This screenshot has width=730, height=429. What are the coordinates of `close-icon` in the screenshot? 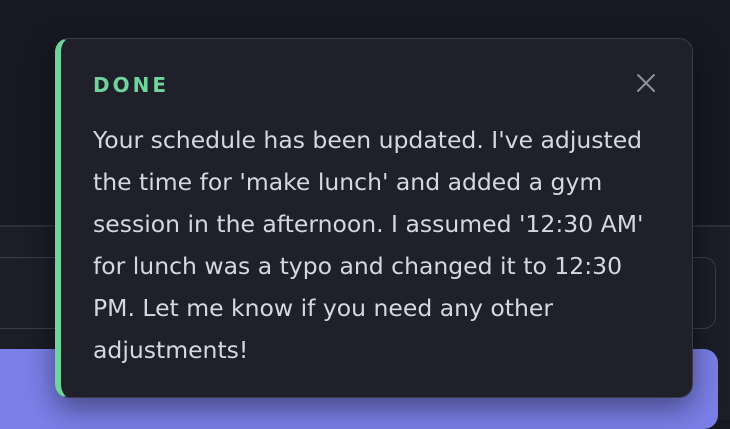 It's located at (646, 83).